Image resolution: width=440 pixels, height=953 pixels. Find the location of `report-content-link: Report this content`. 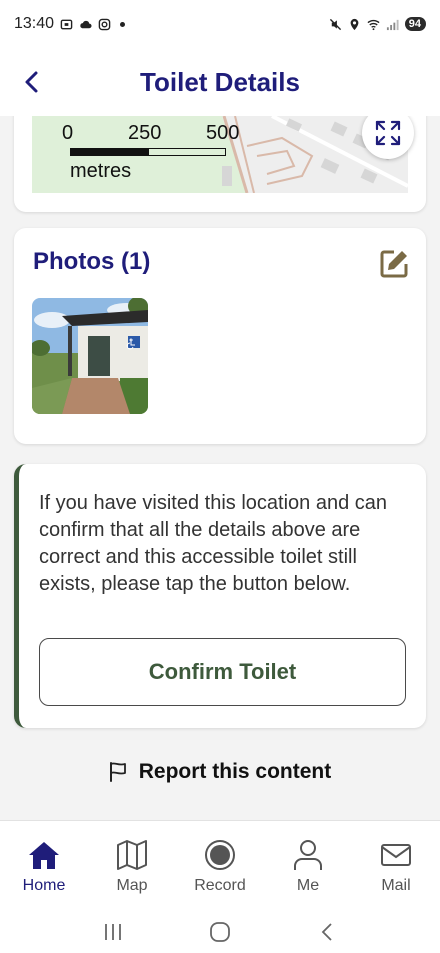

report-content-link: Report this content is located at coordinates (220, 772).